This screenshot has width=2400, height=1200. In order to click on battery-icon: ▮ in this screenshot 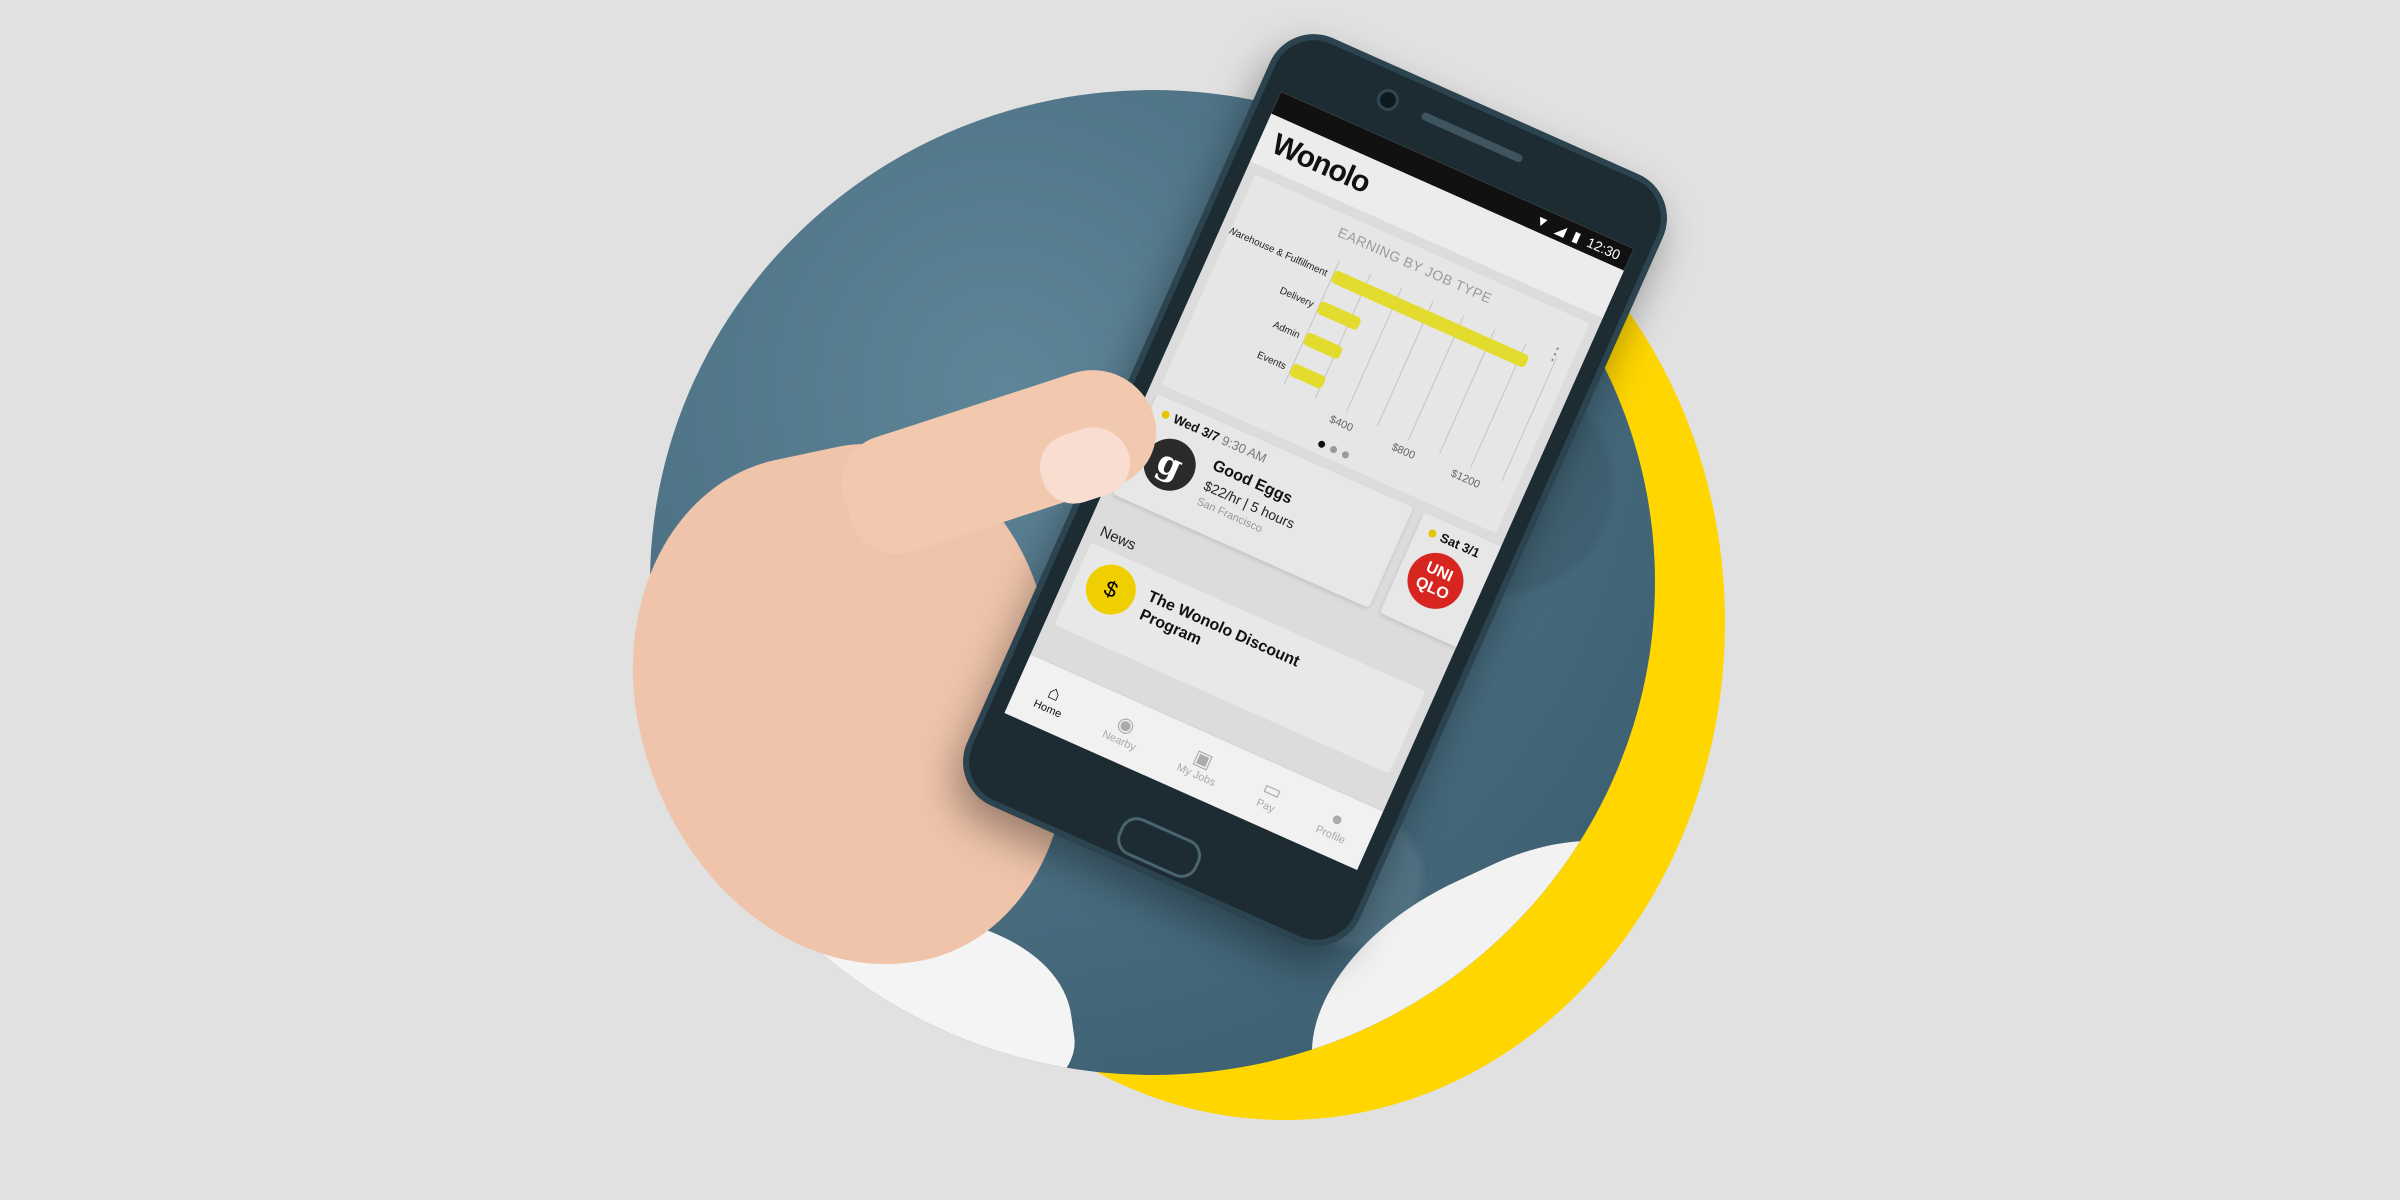, I will do `click(1577, 236)`.